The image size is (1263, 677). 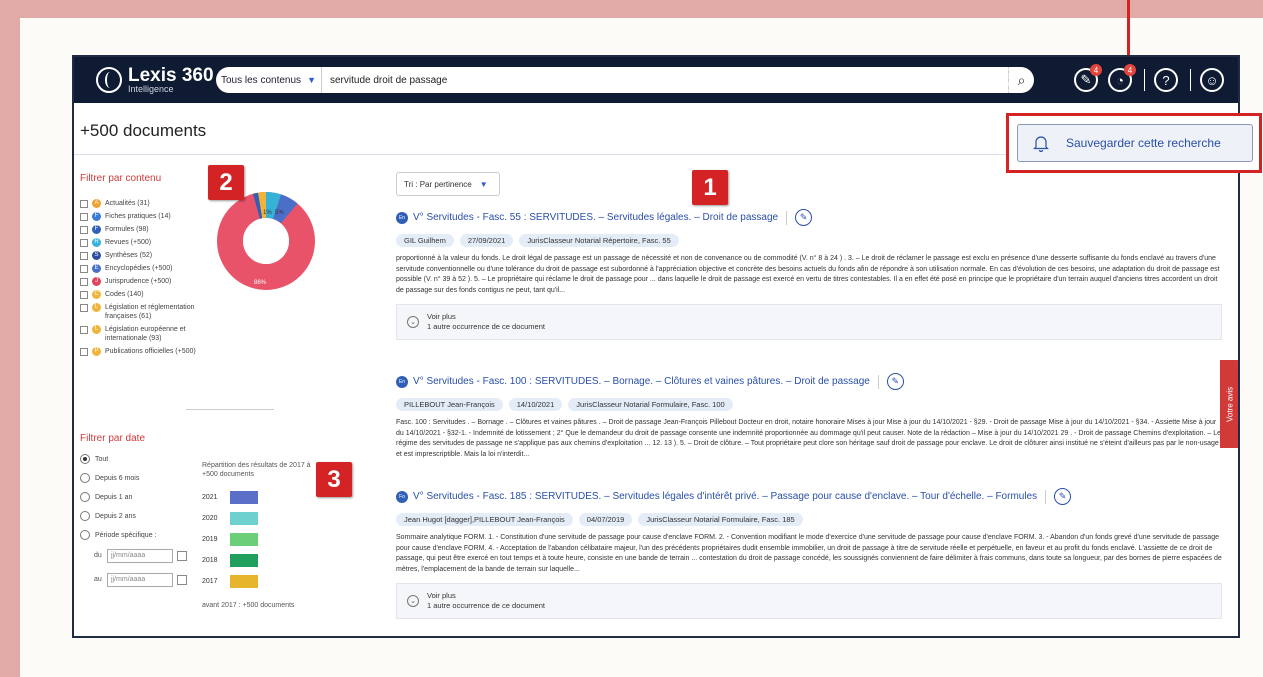 I want to click on content-filter-label: Actualités (31), so click(x=127, y=203).